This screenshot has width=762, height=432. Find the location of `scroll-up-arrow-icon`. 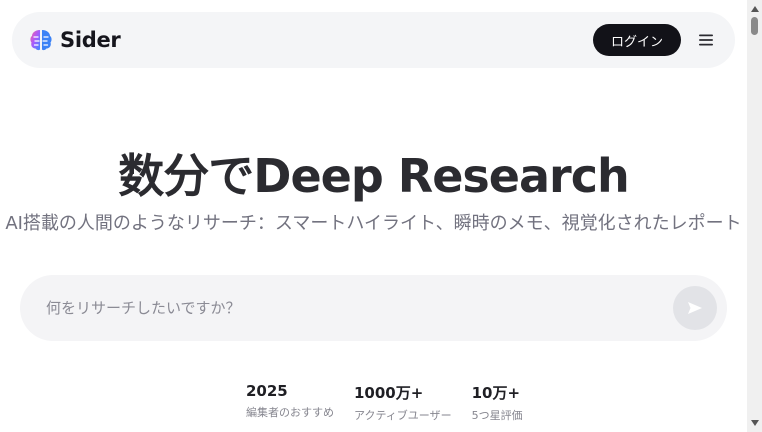

scroll-up-arrow-icon is located at coordinates (754, 9).